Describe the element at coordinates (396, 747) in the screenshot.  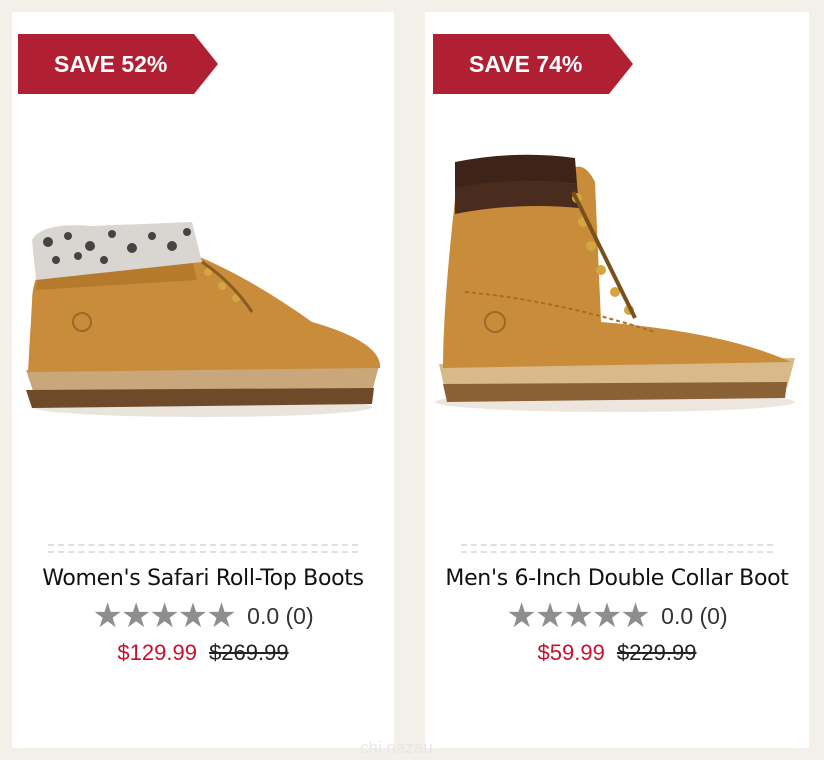
I see `watermark: chi nazau` at that location.